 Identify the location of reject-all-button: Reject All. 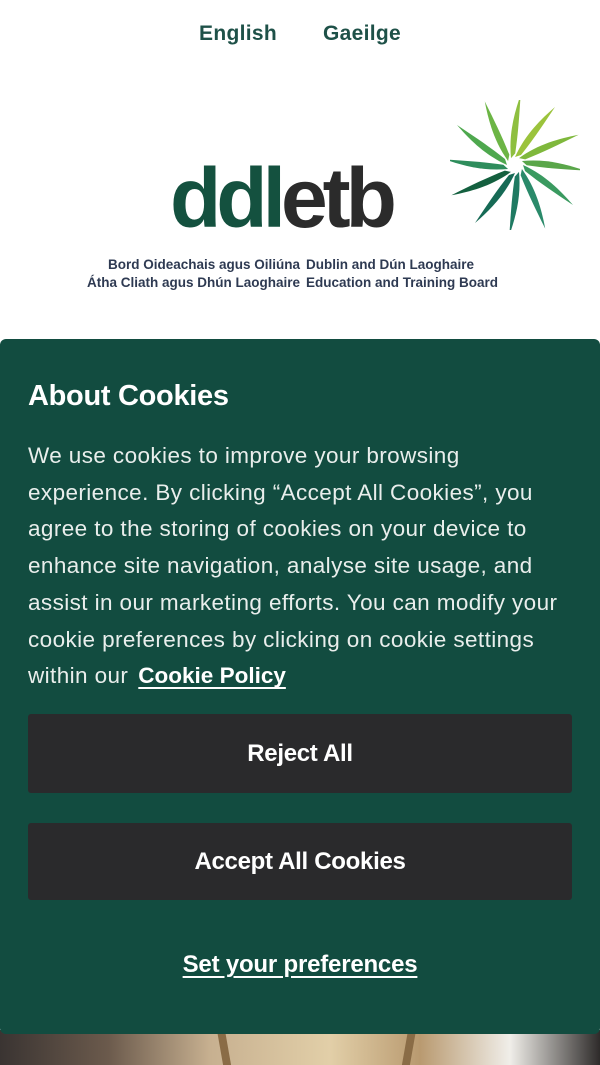
(300, 753).